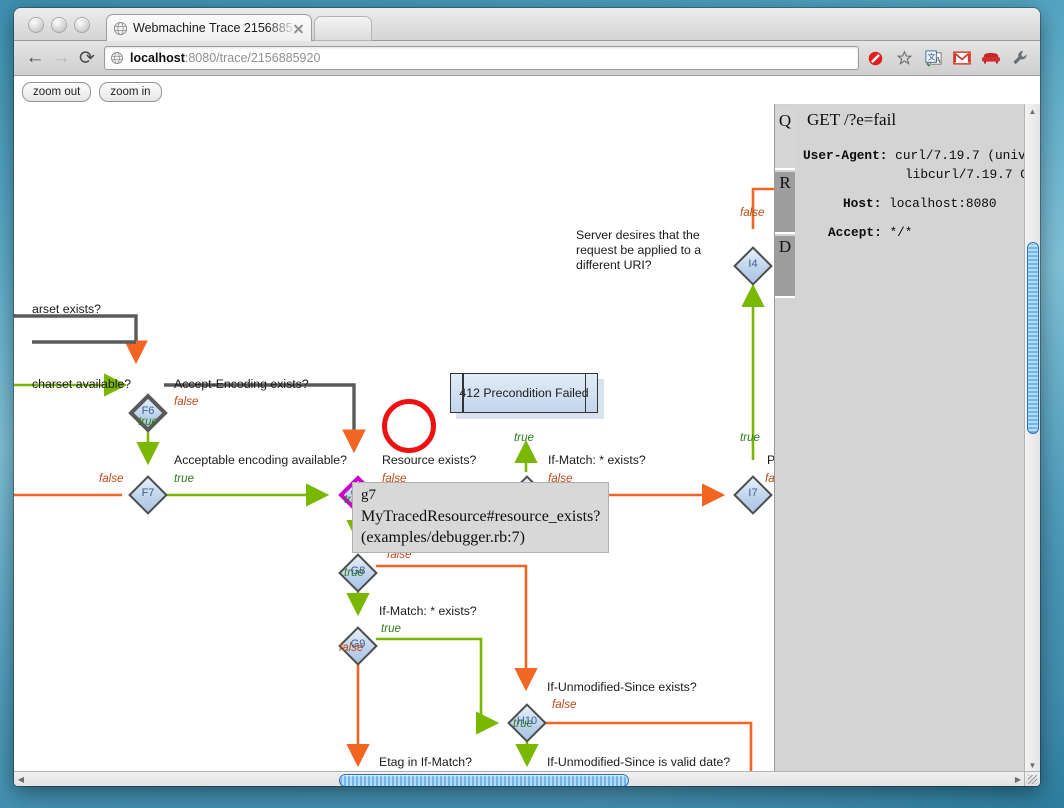 The image size is (1064, 808). I want to click on node-label: G8, so click(358, 571).